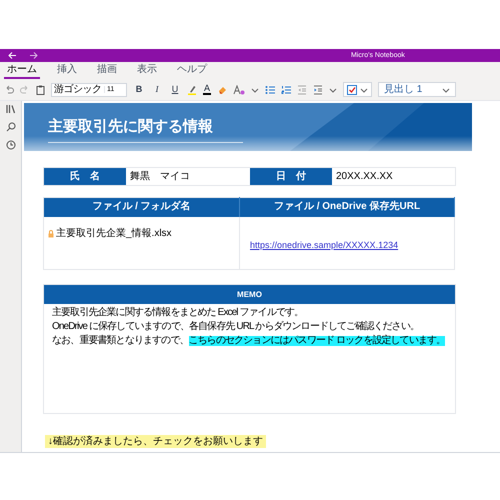 The height and width of the screenshot is (500, 500). What do you see at coordinates (40, 89) in the screenshot?
I see `clipboard-icon` at bounding box center [40, 89].